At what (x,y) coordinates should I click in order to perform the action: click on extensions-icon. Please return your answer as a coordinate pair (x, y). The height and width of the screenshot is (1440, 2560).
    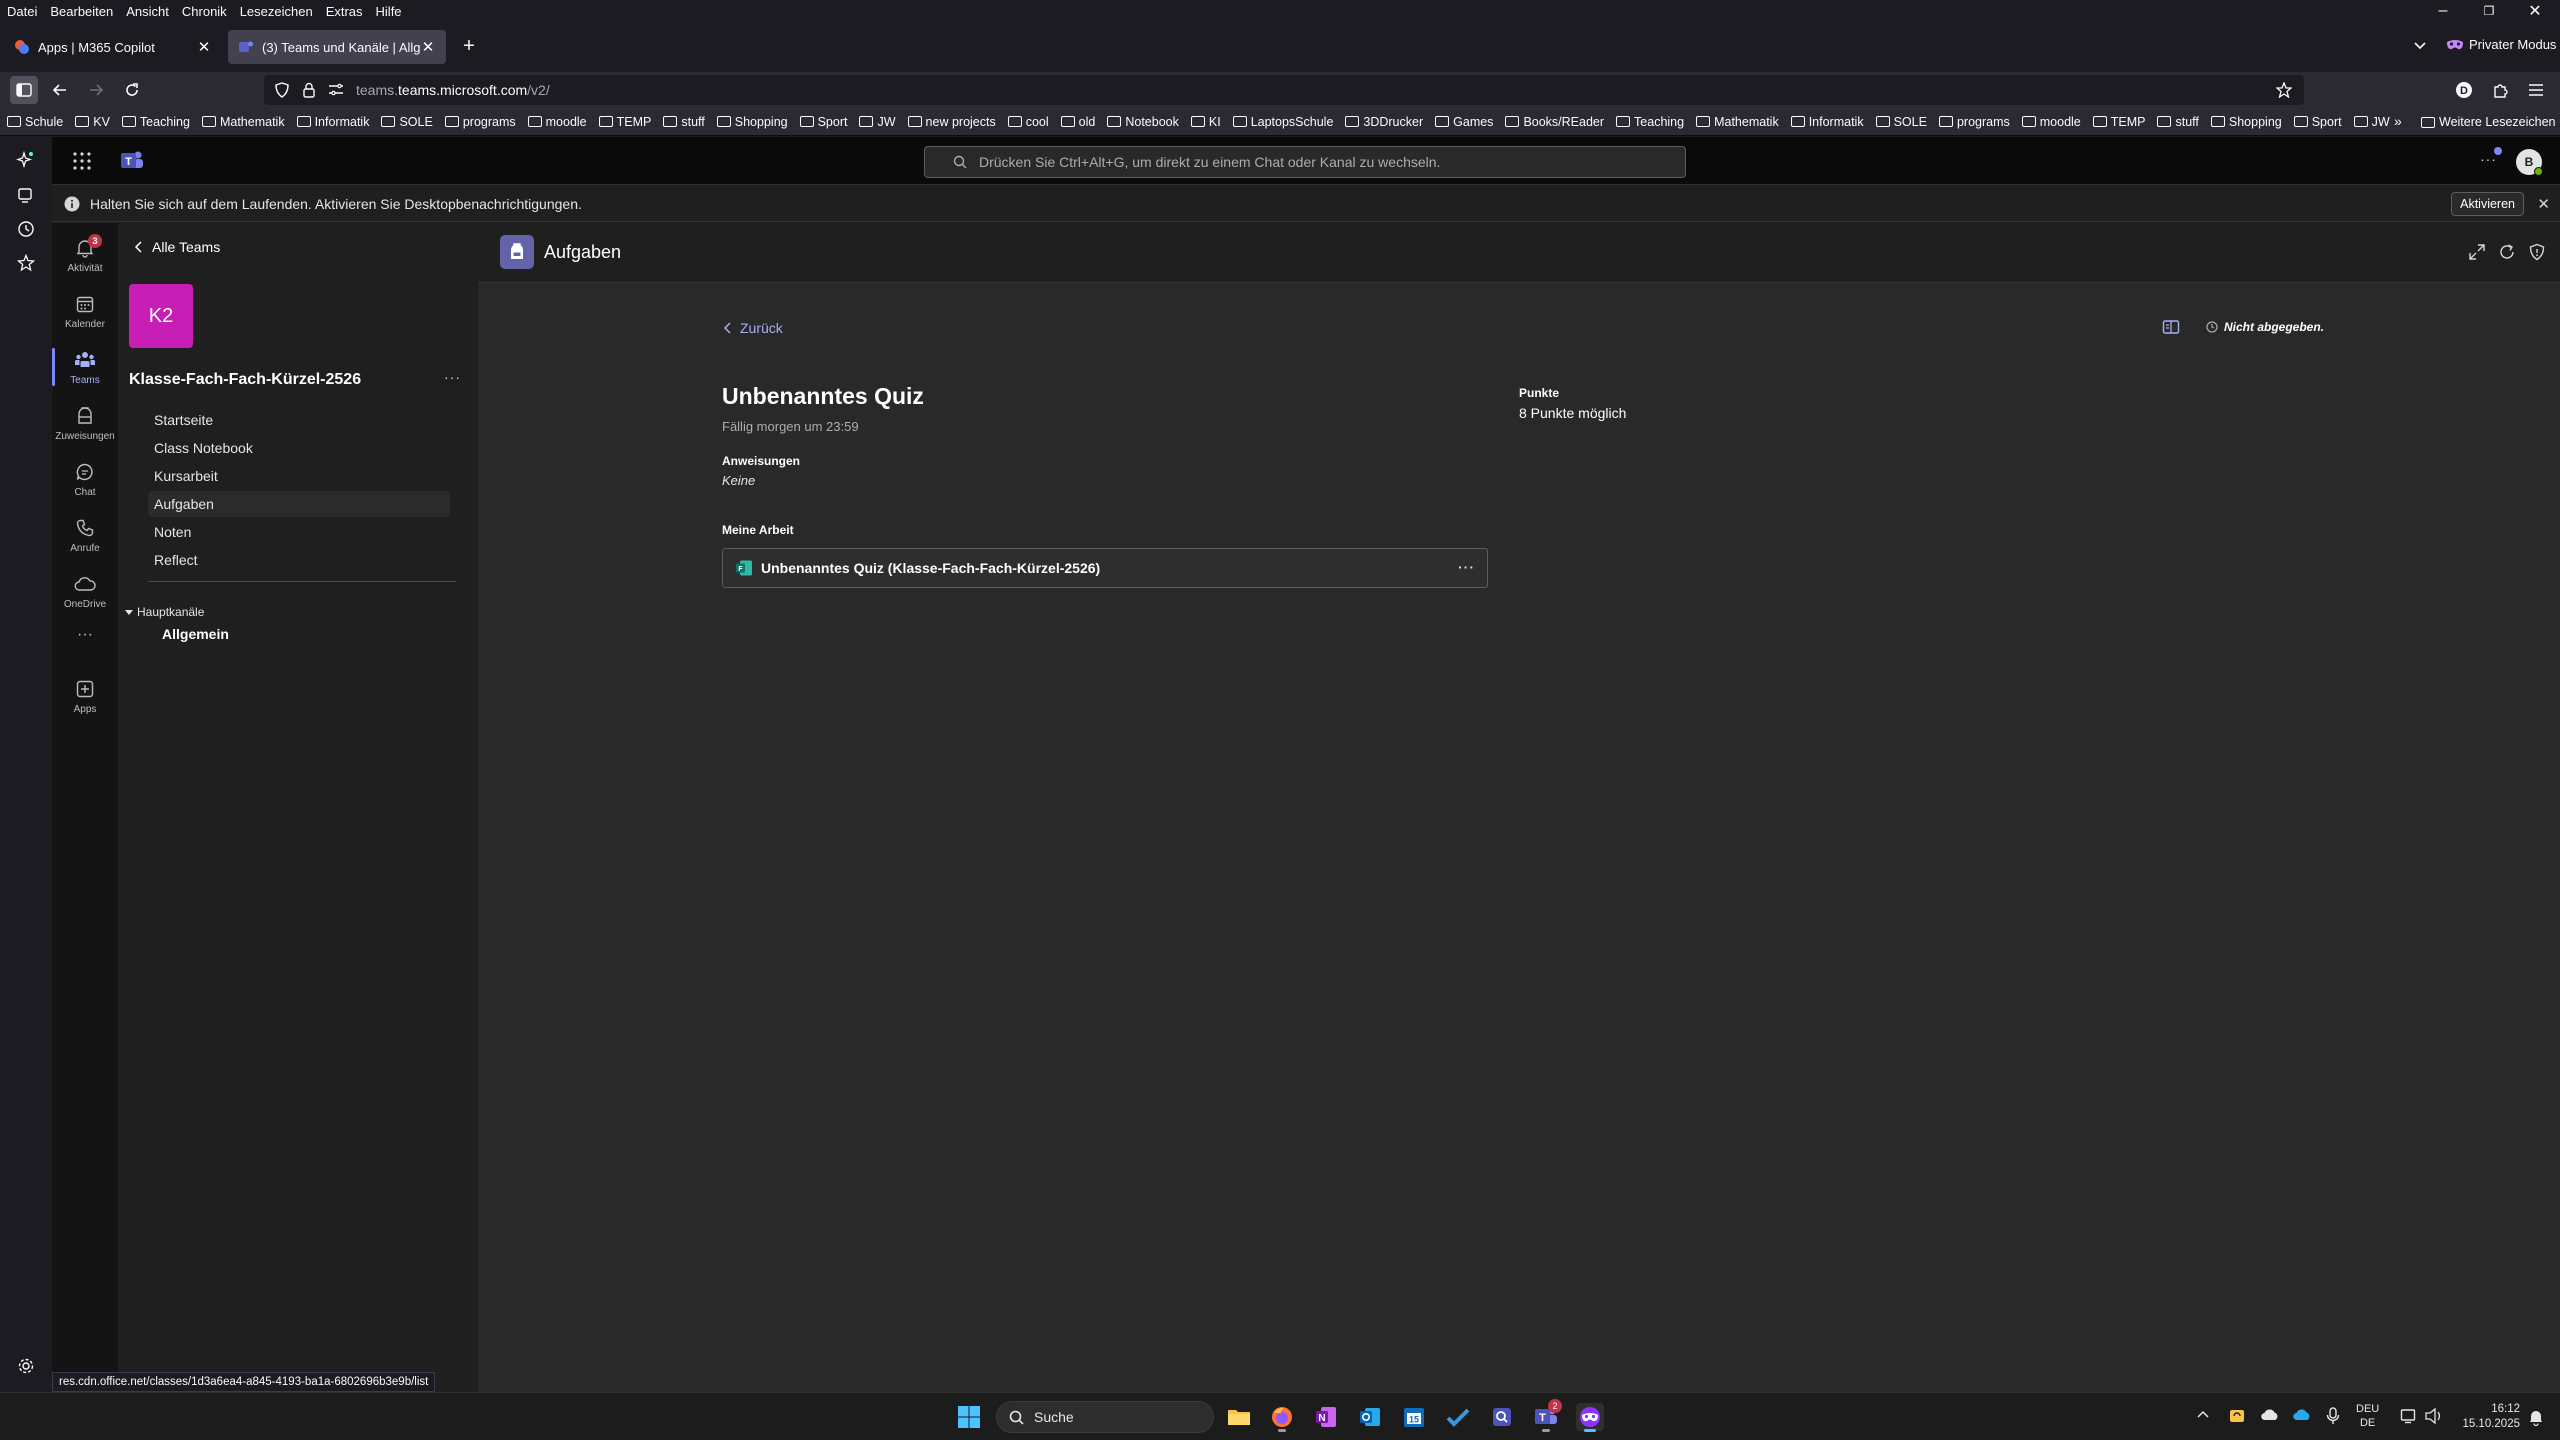
    Looking at the image, I should click on (2500, 90).